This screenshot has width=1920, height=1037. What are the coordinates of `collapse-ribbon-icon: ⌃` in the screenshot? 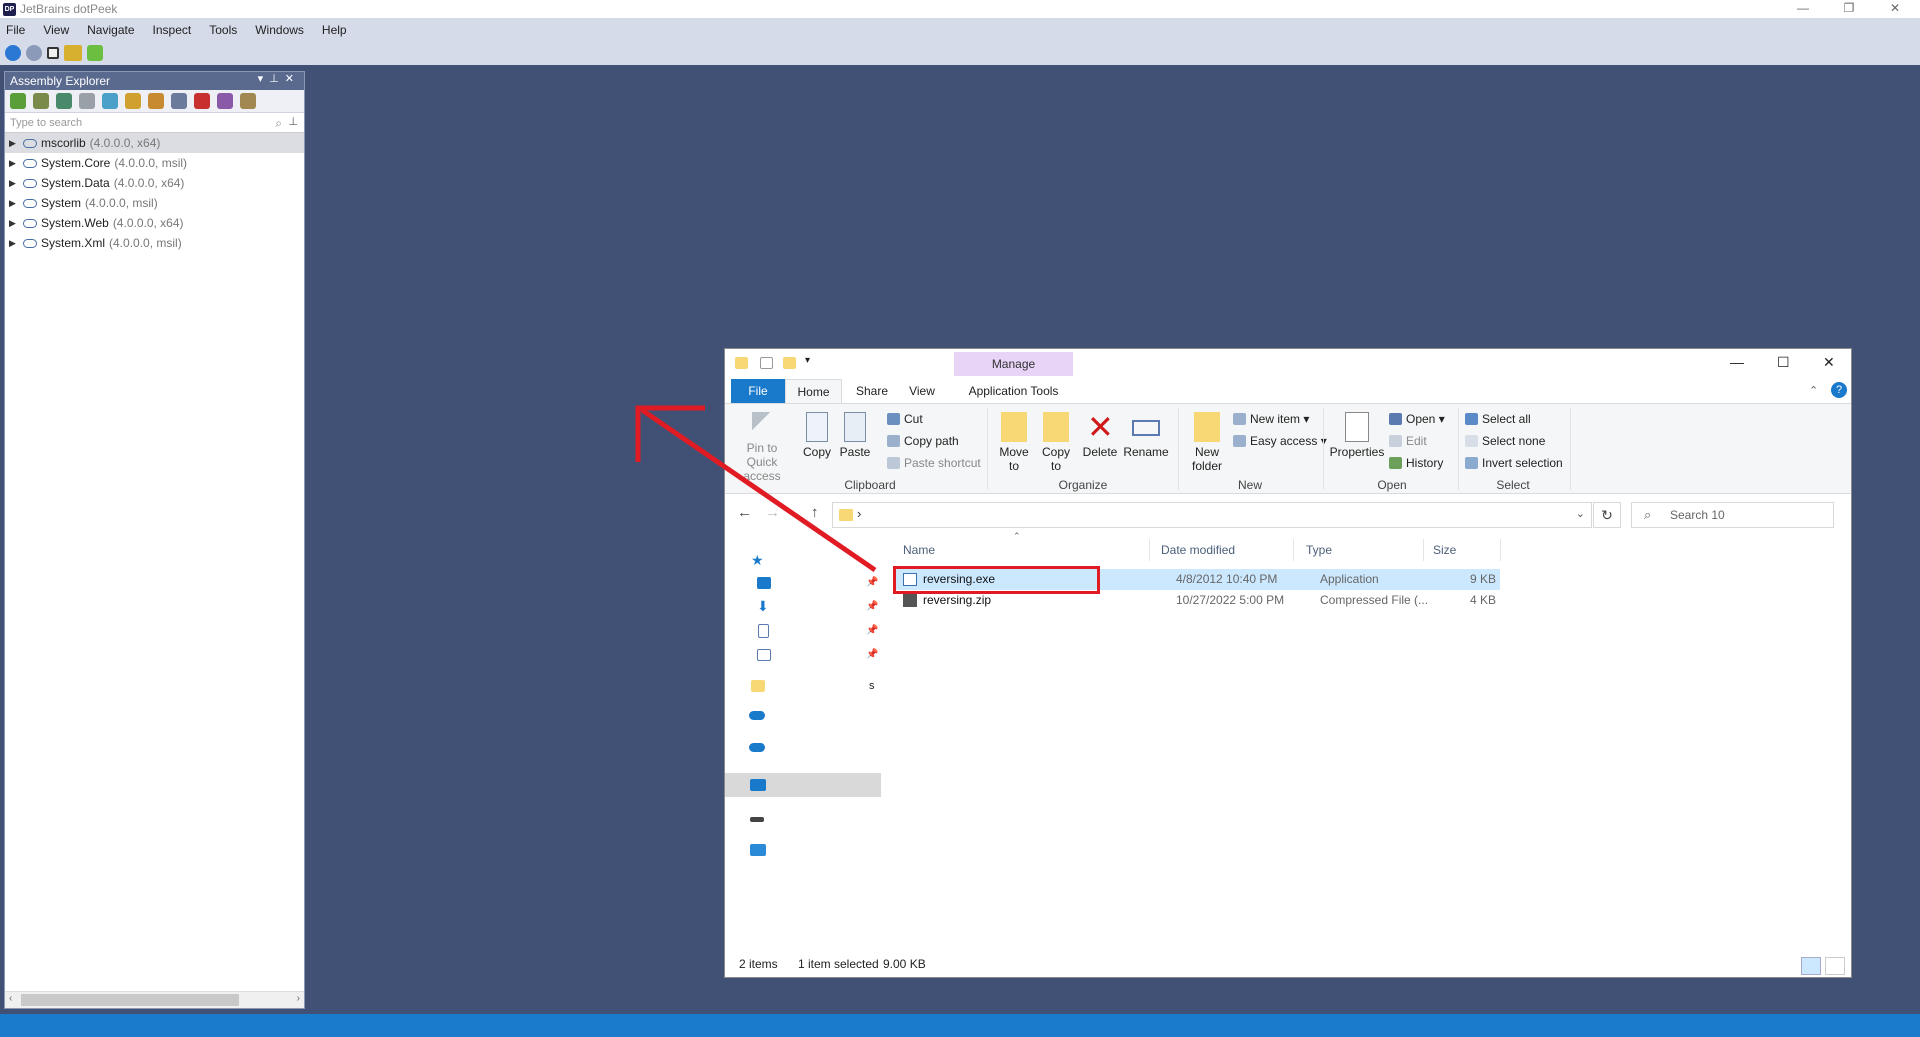 It's located at (1813, 390).